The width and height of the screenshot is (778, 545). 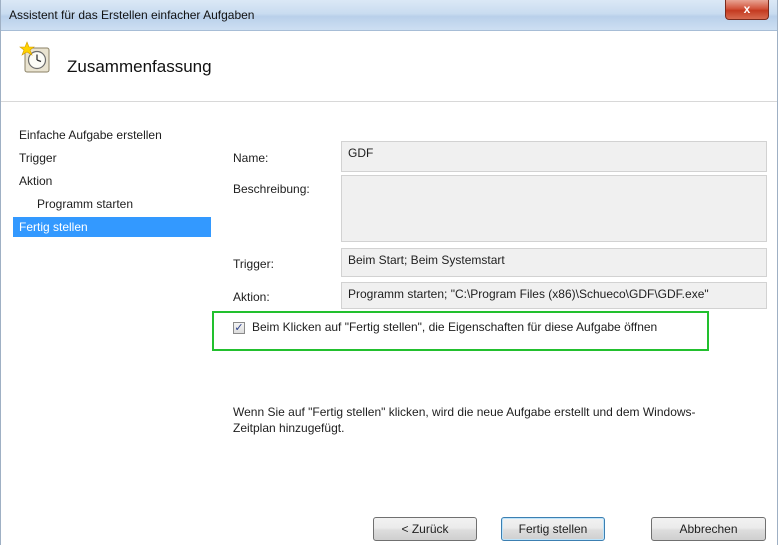 What do you see at coordinates (112, 137) in the screenshot?
I see `nav-step-einfache-aufgabe: Einfache Aufgabe erstellen` at bounding box center [112, 137].